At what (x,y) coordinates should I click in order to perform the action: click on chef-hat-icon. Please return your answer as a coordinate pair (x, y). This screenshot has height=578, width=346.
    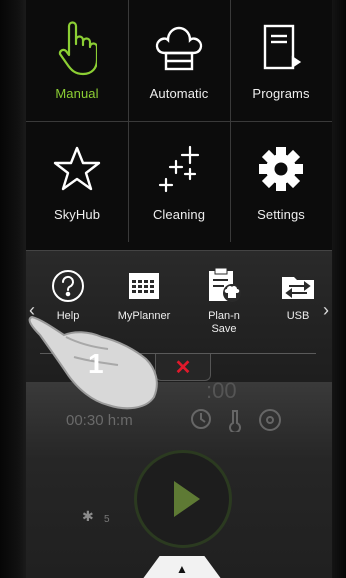
    Looking at the image, I should click on (179, 48).